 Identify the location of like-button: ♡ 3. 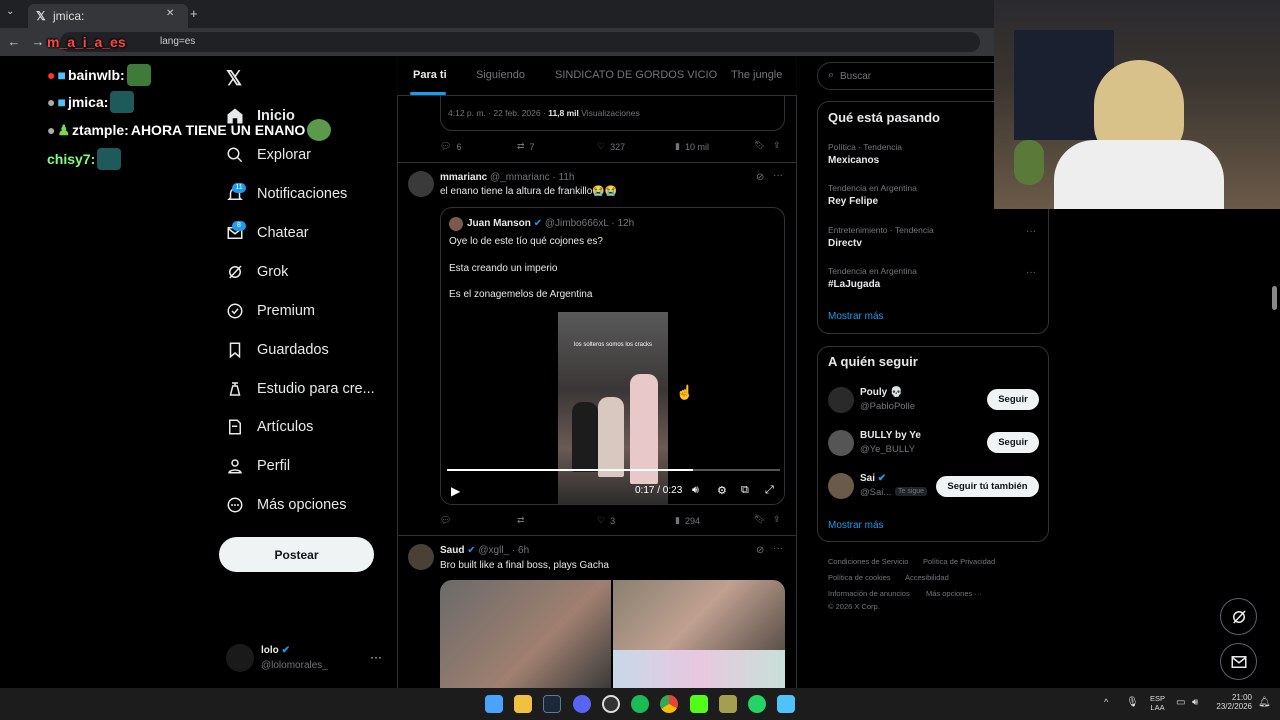
(606, 520).